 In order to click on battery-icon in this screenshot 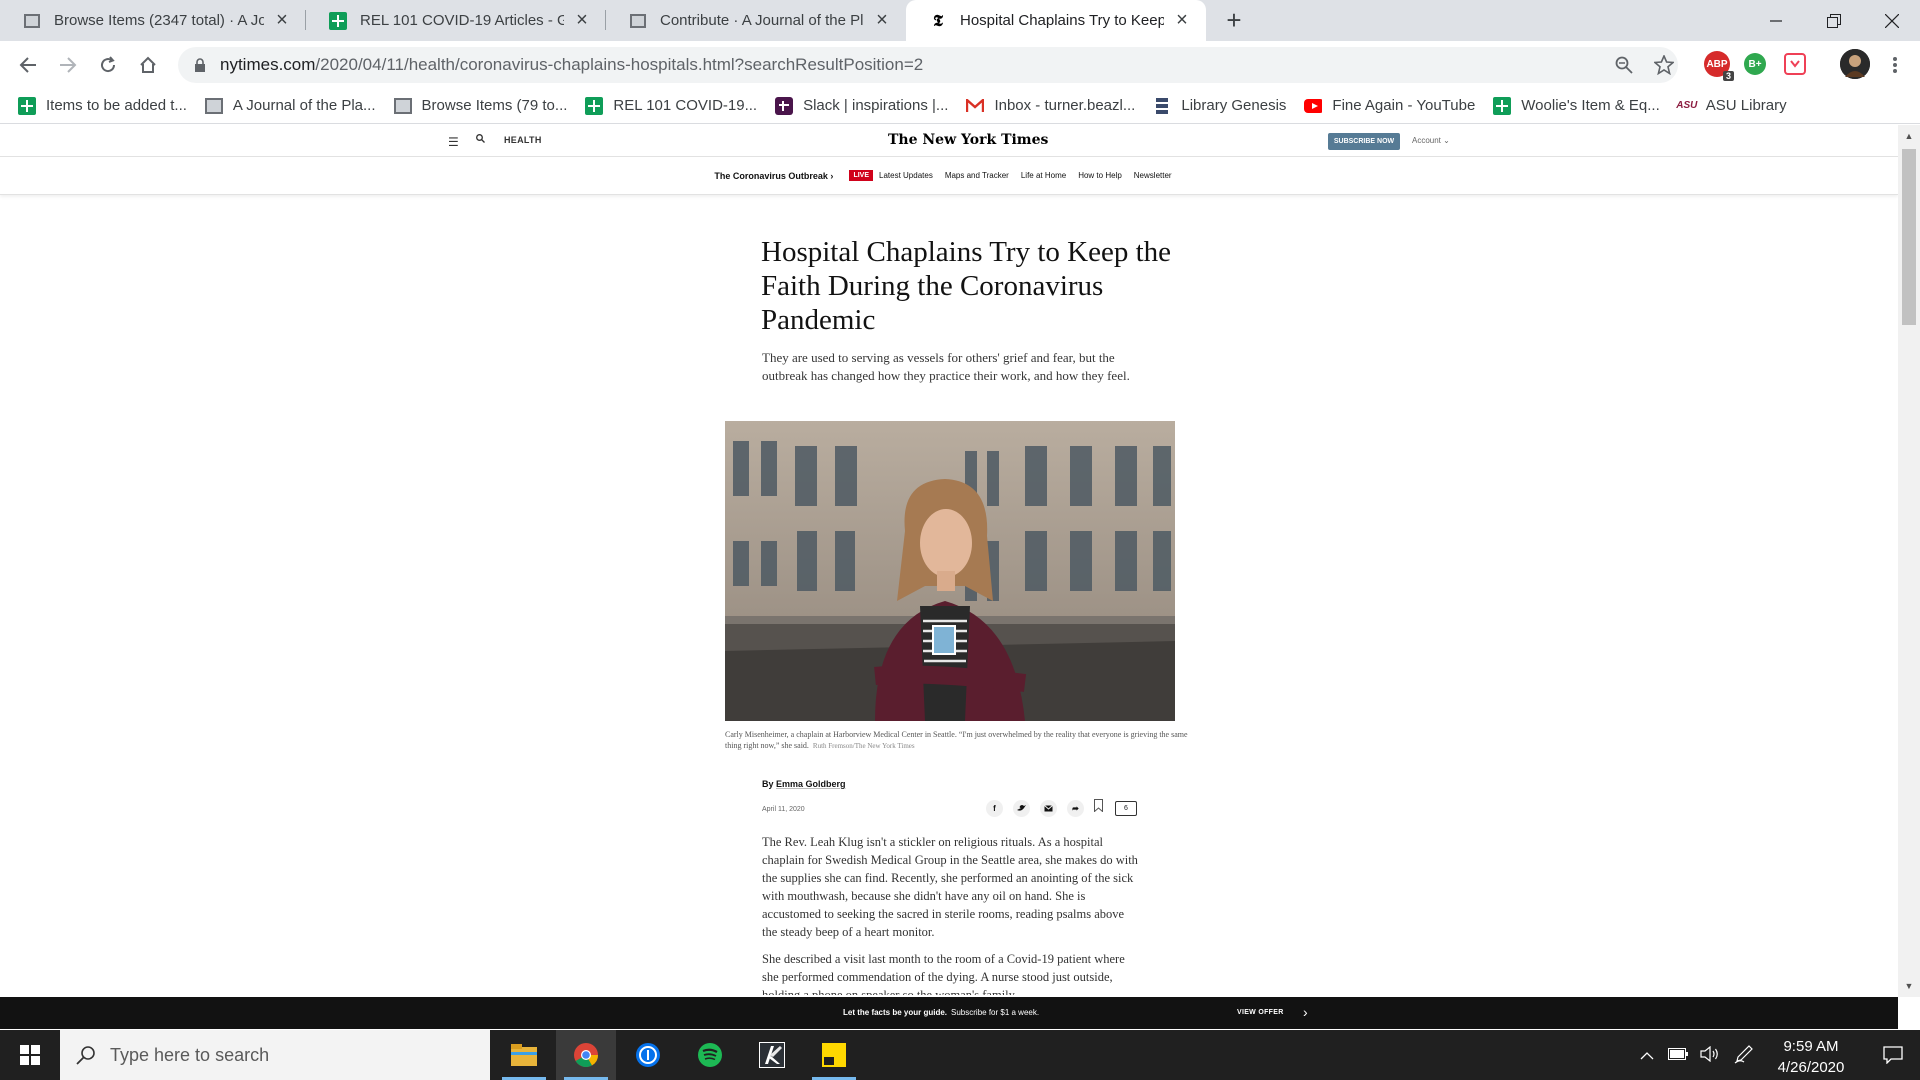, I will do `click(1678, 1055)`.